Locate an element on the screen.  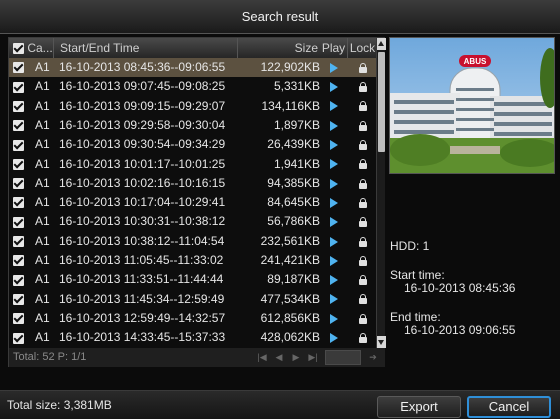
table-row: A1 16-10-2013 09:29:58--09:30:04 1,897KB is located at coordinates (193, 125).